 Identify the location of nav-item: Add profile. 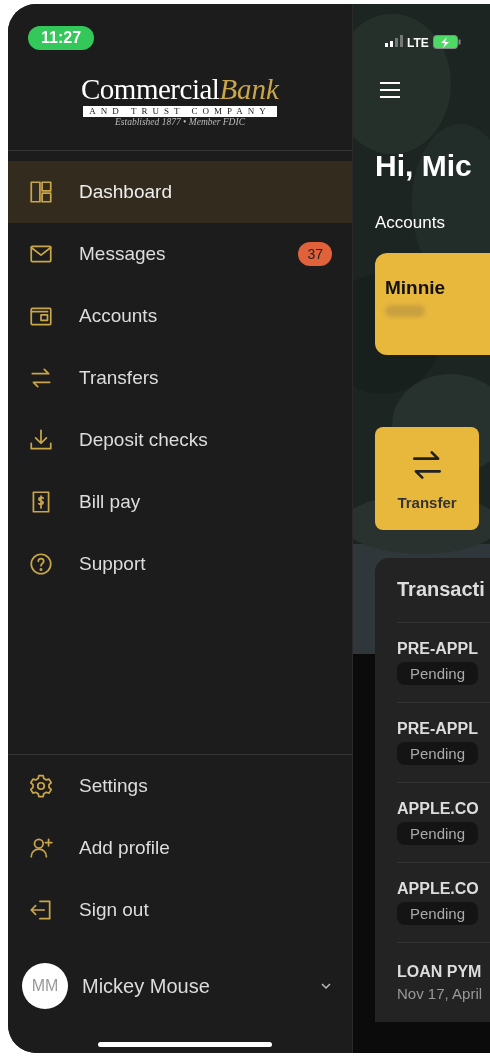
(180, 848).